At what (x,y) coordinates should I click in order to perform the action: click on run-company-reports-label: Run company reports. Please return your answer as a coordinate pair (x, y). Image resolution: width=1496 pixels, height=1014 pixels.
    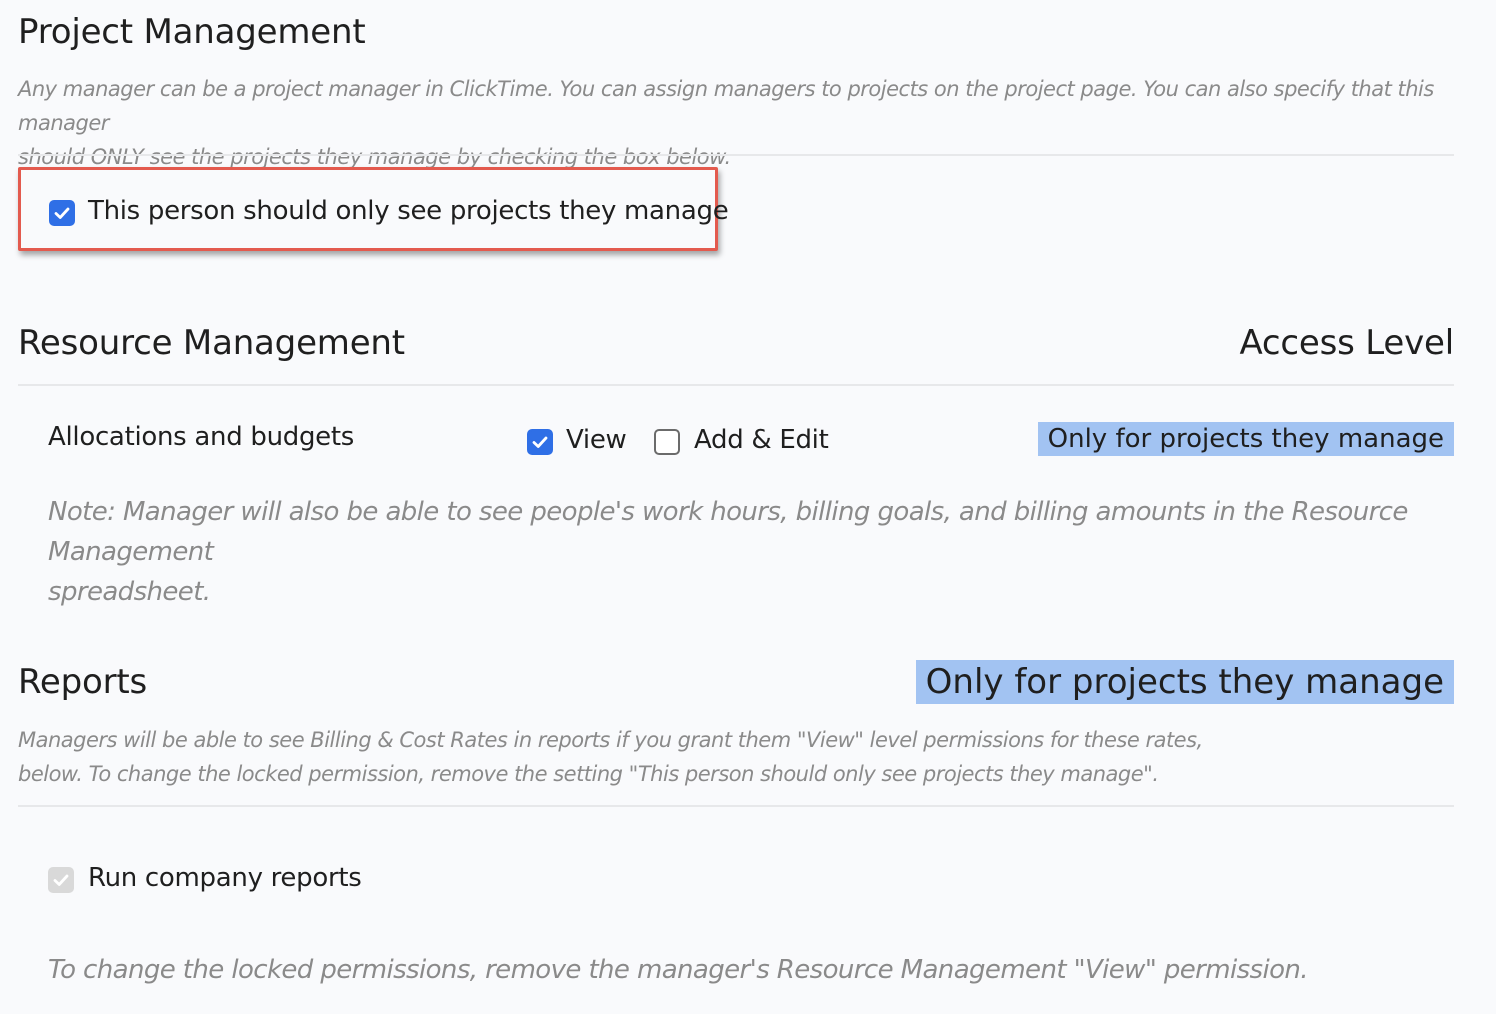
    Looking at the image, I should click on (225, 878).